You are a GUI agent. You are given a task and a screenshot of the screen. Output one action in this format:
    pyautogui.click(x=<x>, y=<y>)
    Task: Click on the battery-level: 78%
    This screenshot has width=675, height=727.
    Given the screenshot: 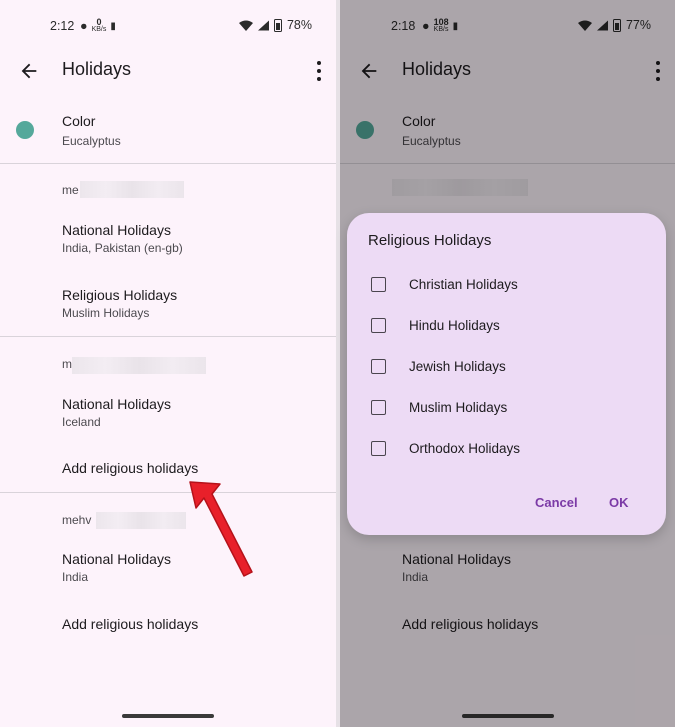 What is the action you would take?
    pyautogui.click(x=299, y=25)
    